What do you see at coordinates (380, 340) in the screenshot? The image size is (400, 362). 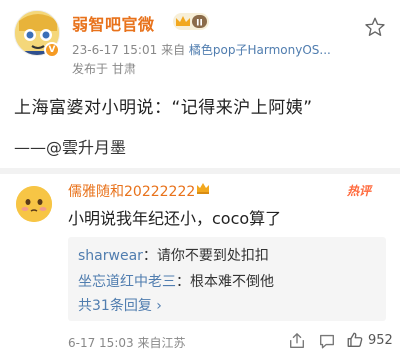 I see `like-count: 952` at bounding box center [380, 340].